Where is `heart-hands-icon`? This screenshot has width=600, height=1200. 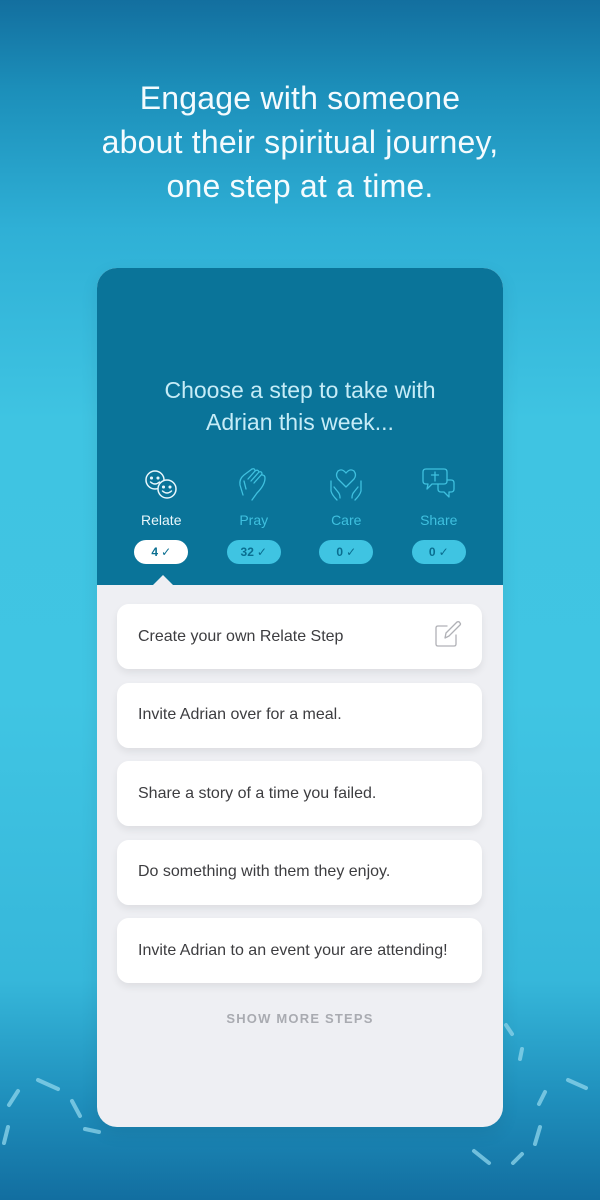
heart-hands-icon is located at coordinates (346, 485).